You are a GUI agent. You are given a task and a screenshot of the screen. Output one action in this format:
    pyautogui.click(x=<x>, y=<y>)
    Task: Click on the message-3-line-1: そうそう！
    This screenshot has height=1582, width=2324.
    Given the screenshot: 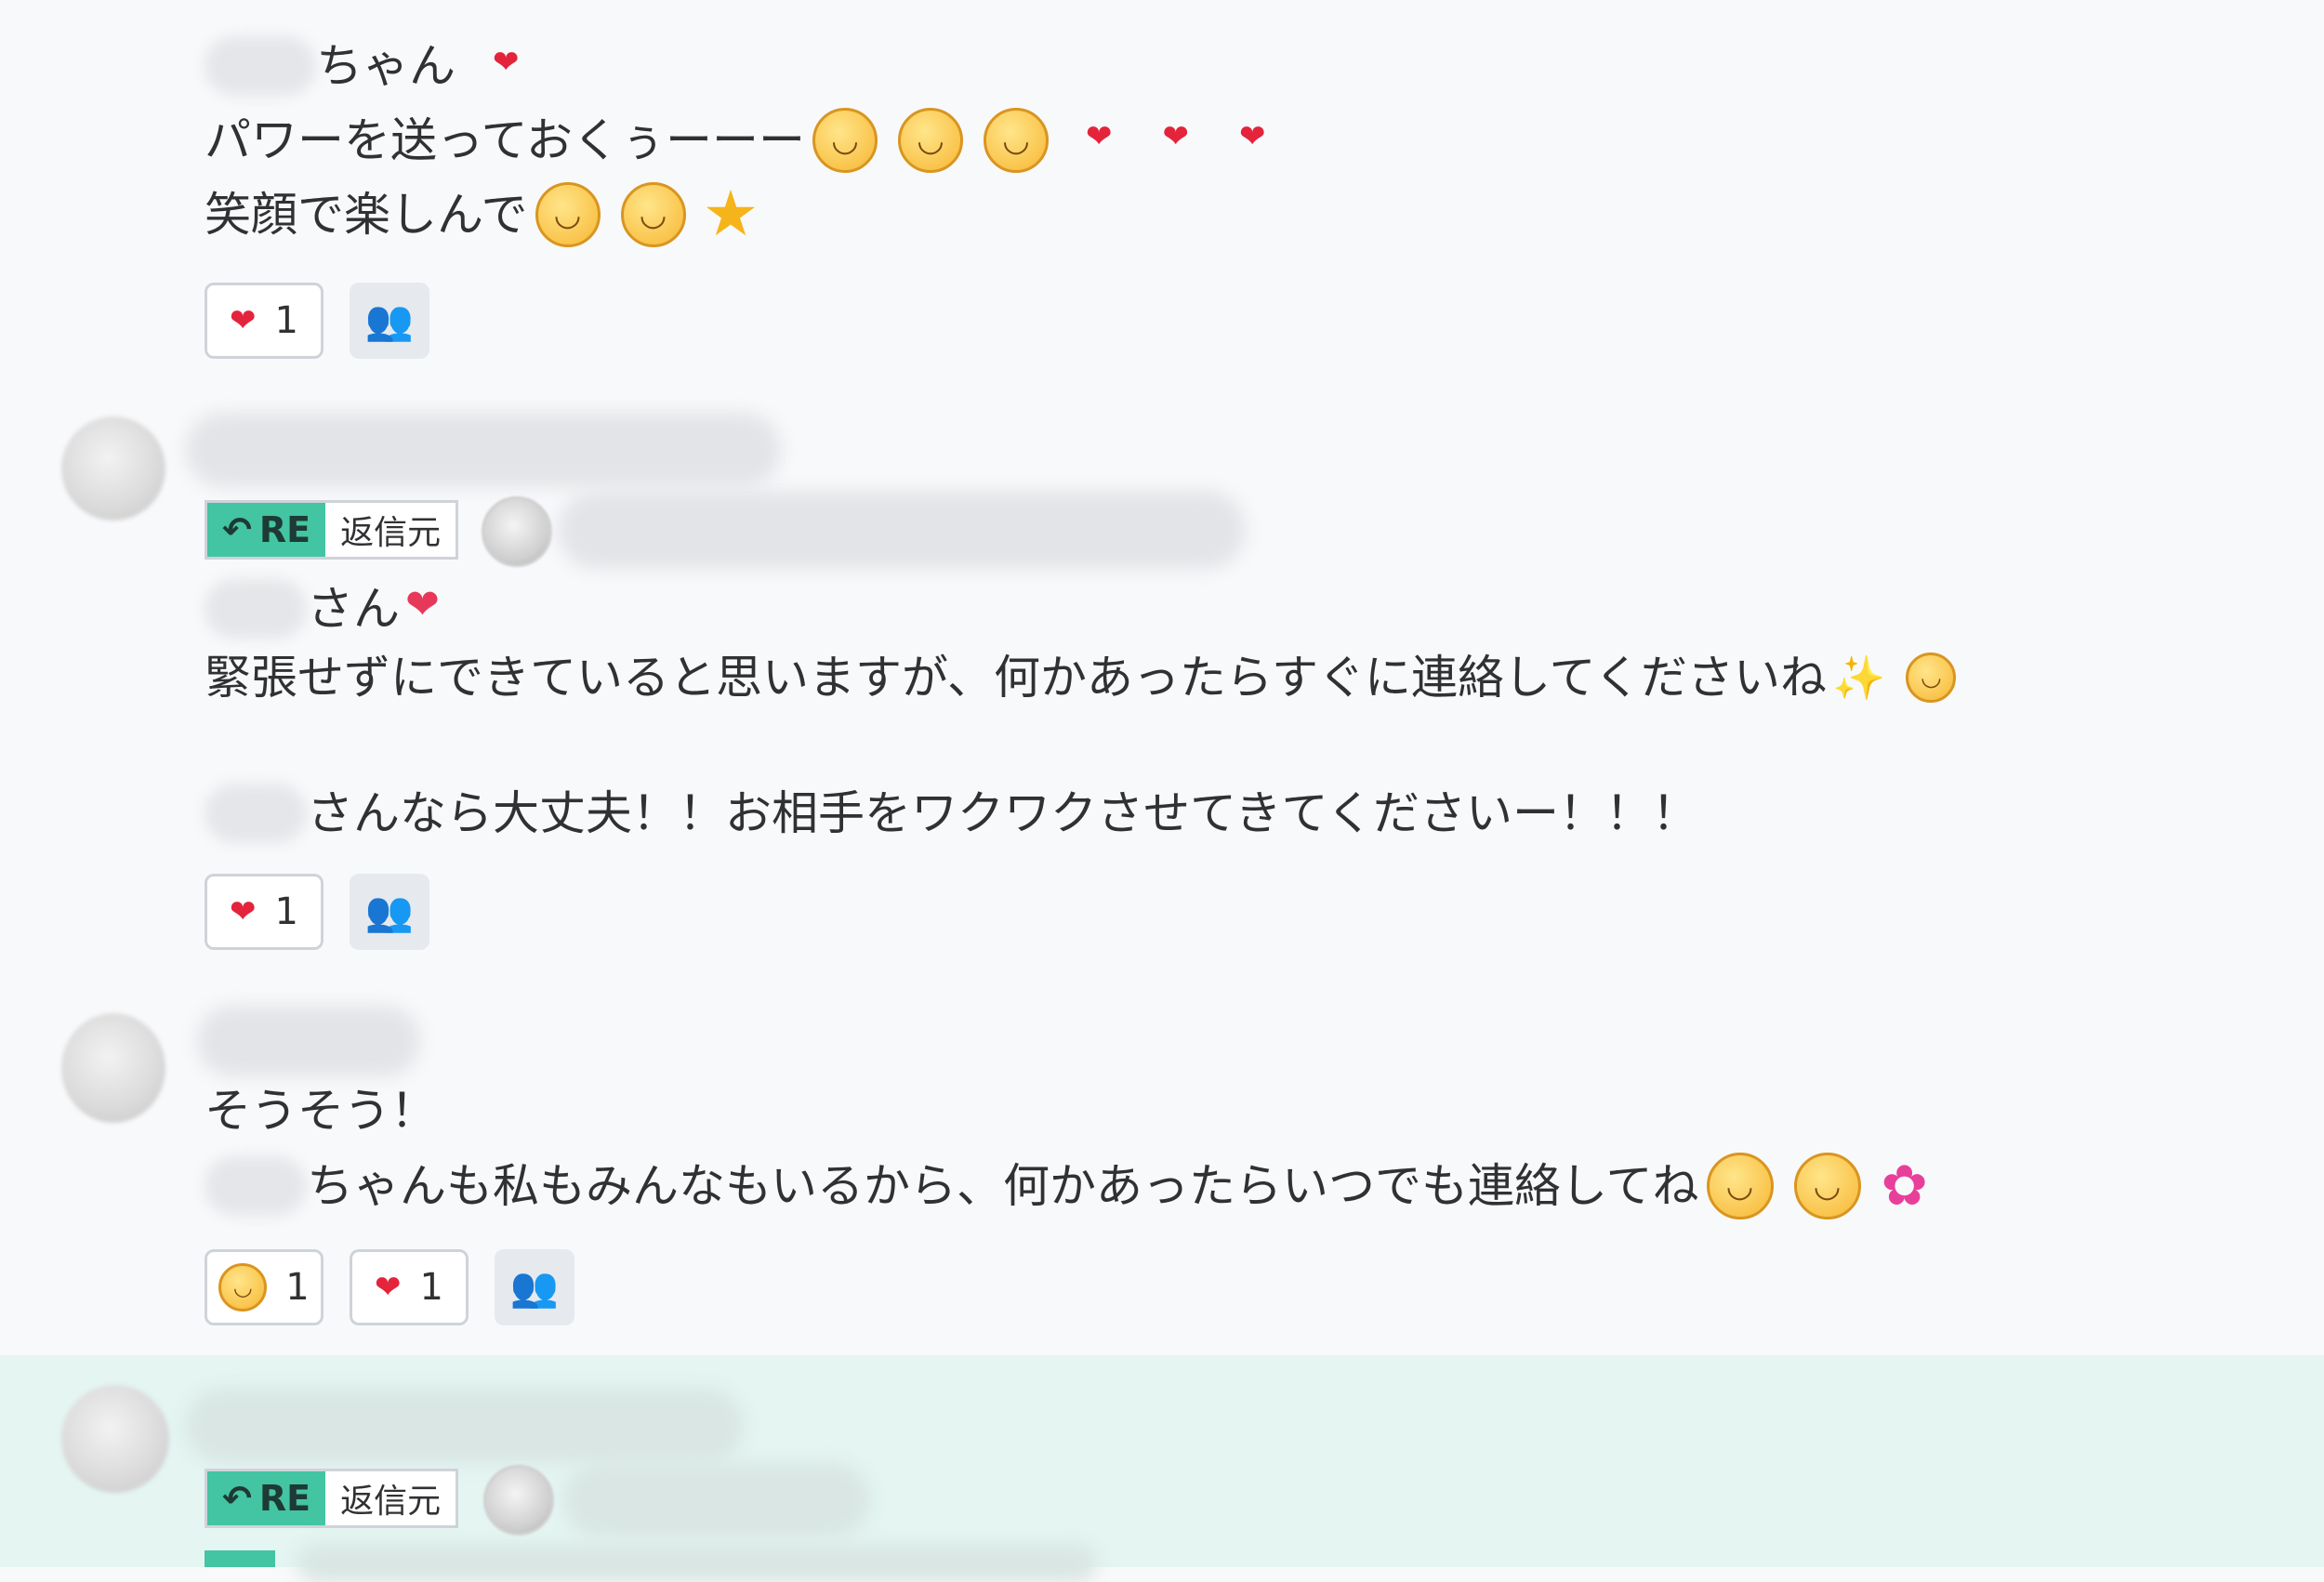 What is the action you would take?
    pyautogui.click(x=321, y=1110)
    